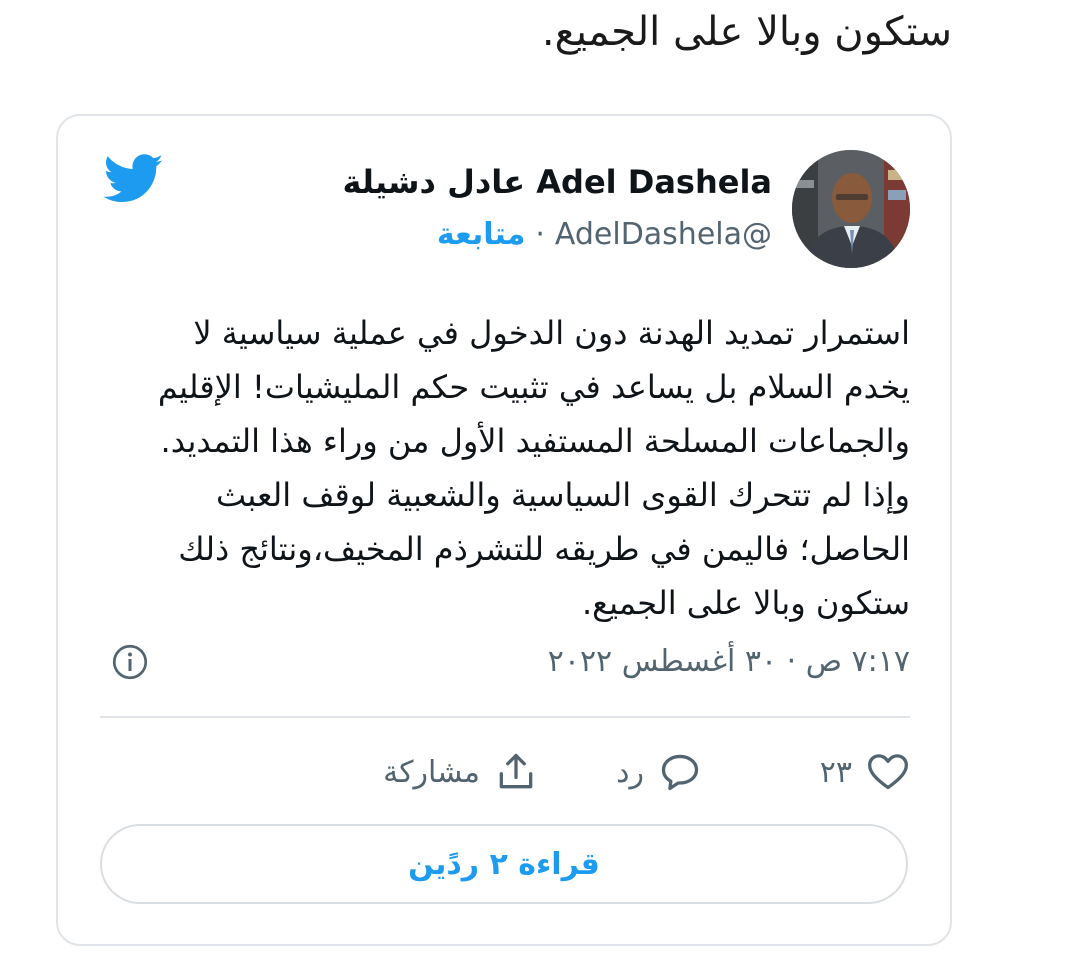 This screenshot has width=1080, height=975. What do you see at coordinates (558, 182) in the screenshot?
I see `author-display-name: Adel Dashela عادل دشيلة` at bounding box center [558, 182].